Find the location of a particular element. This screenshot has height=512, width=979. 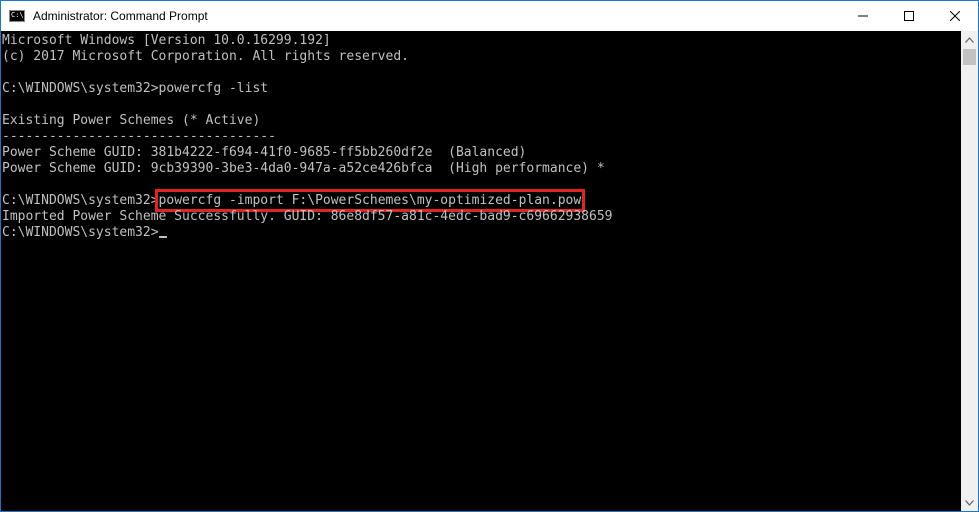

cmd-icon-label: C:\ is located at coordinates (17, 15).